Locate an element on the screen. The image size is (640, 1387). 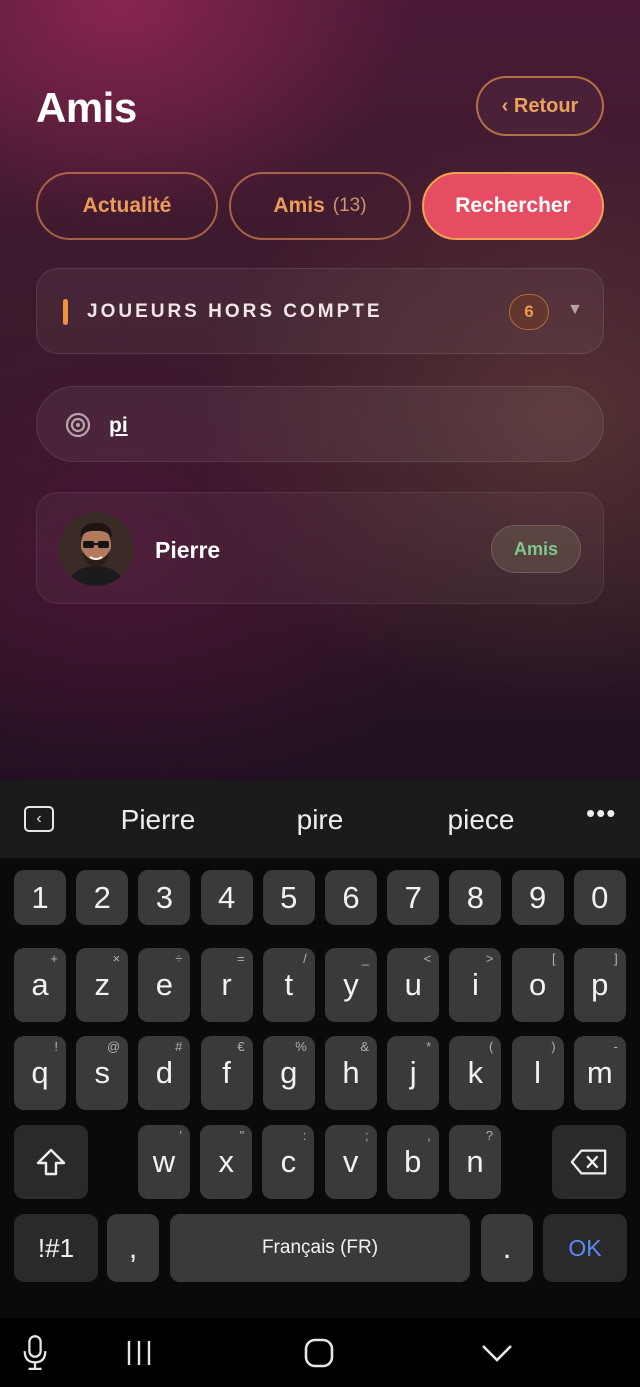
key-label: l is located at coordinates (538, 1072).